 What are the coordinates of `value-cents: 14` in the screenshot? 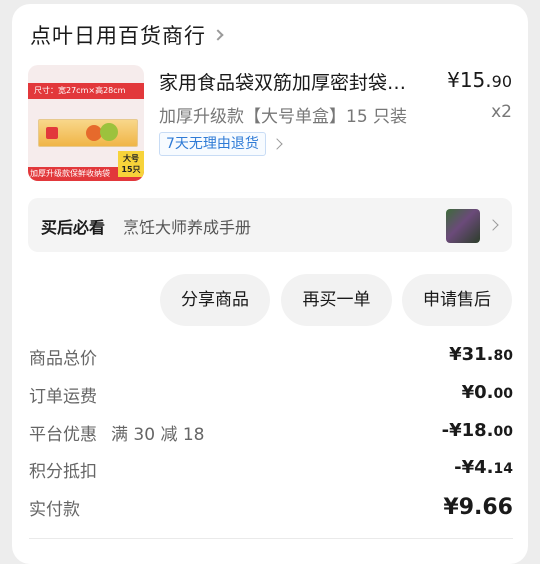 It's located at (503, 469).